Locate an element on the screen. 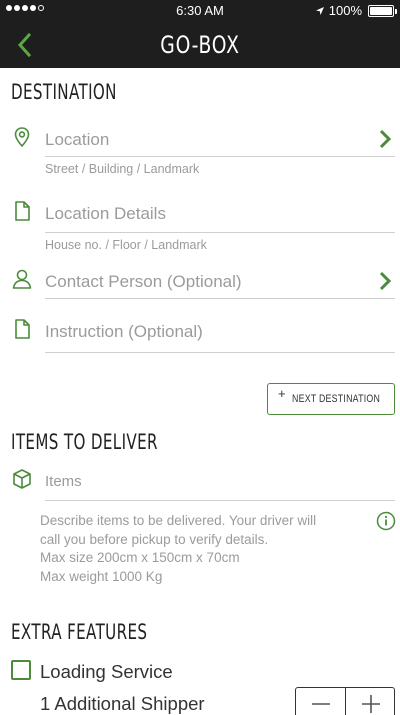  items-description-line: Max size 200cm x 150cm x 70cm is located at coordinates (140, 557).